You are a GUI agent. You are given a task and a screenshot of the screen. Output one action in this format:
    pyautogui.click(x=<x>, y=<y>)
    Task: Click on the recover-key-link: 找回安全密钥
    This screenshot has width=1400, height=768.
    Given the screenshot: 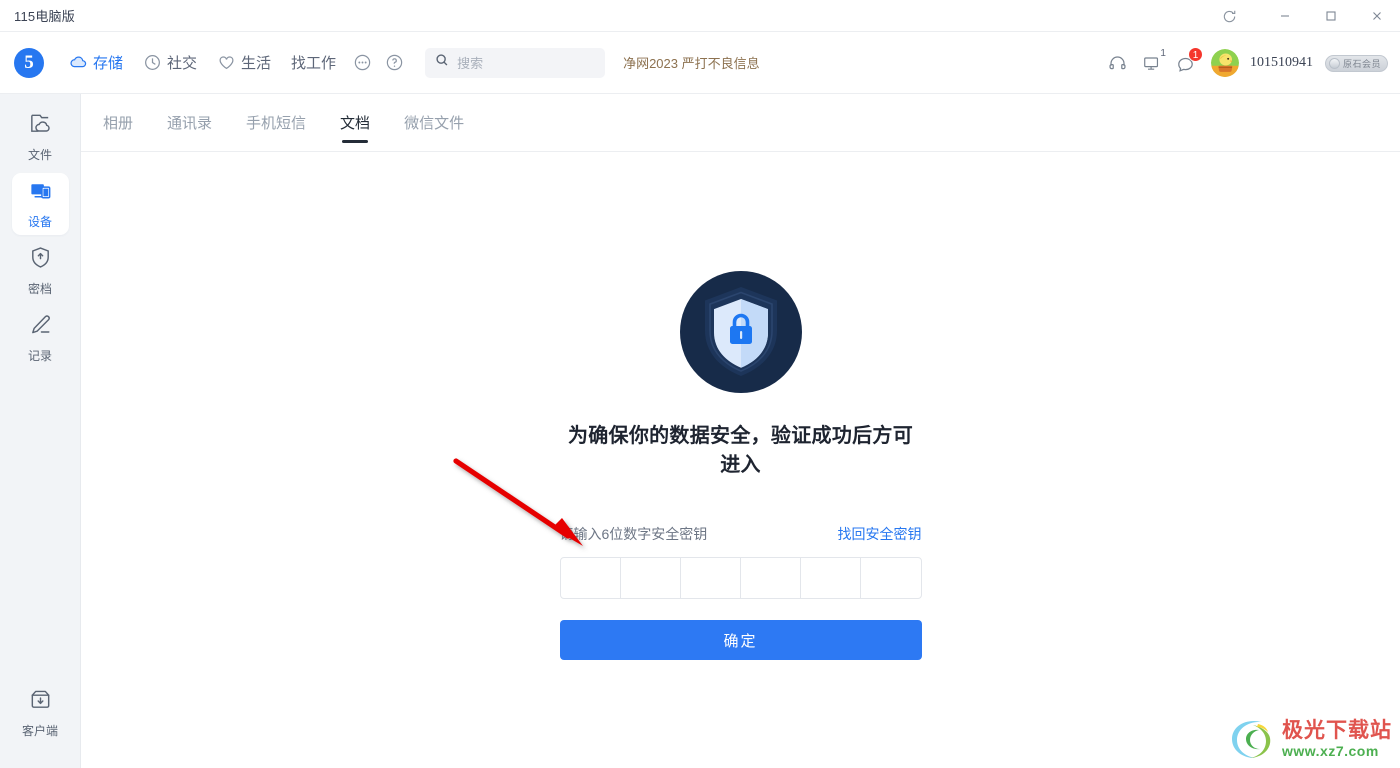 What is the action you would take?
    pyautogui.click(x=880, y=534)
    